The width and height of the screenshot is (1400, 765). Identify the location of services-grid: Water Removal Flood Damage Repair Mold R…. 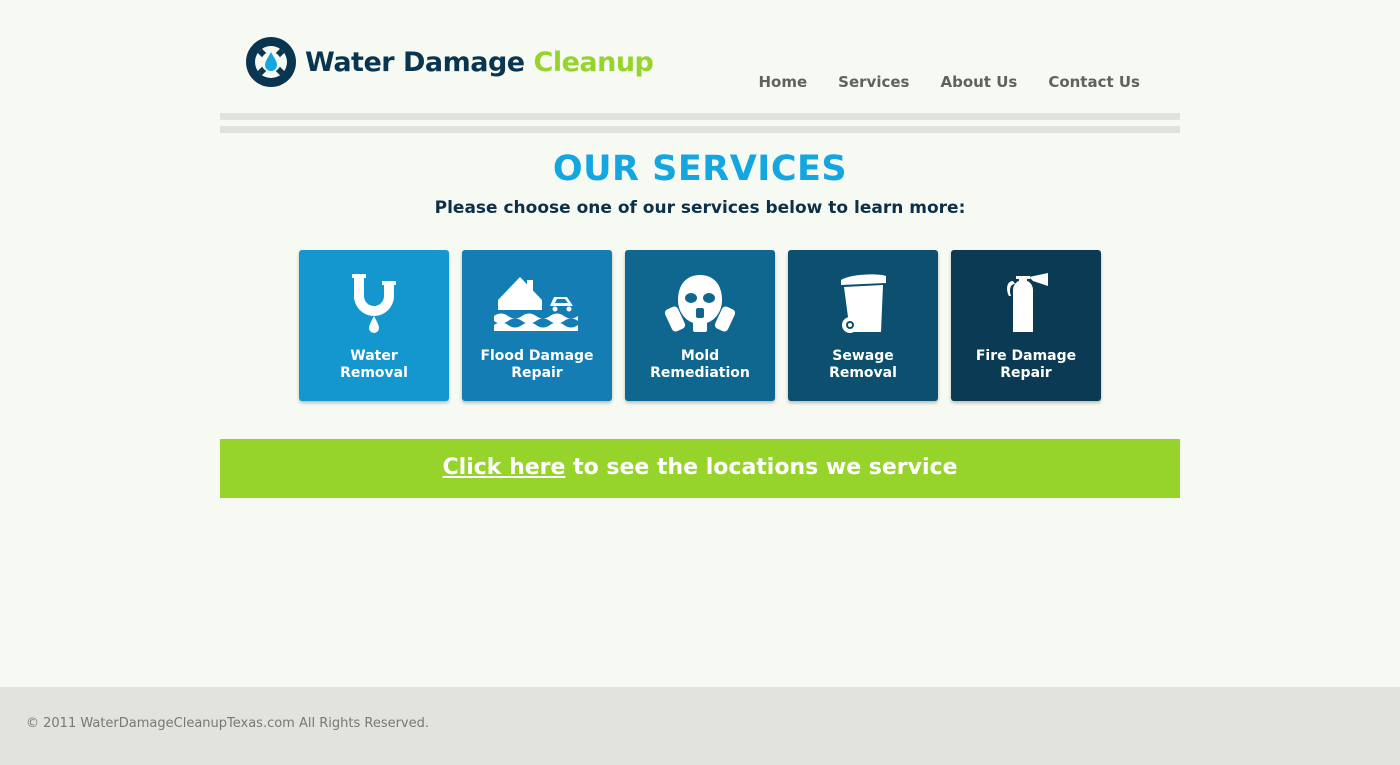
(700, 325).